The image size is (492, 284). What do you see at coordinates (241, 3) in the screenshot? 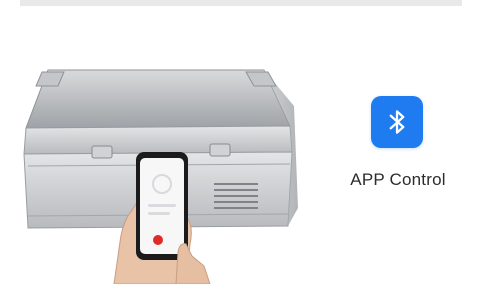
I see `top-divider-bar` at bounding box center [241, 3].